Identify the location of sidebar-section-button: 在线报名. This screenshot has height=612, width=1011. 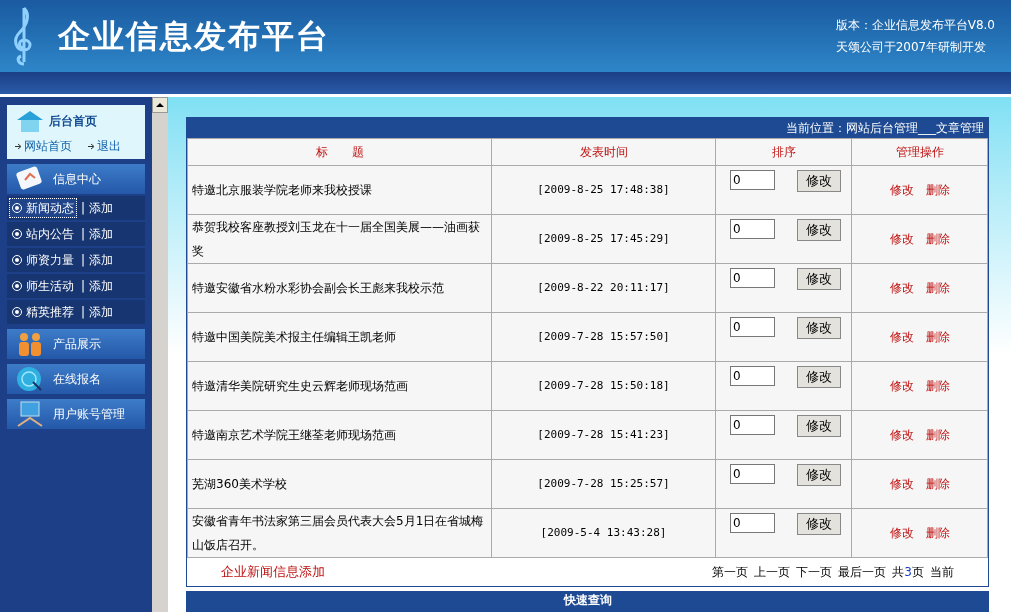
(76, 379).